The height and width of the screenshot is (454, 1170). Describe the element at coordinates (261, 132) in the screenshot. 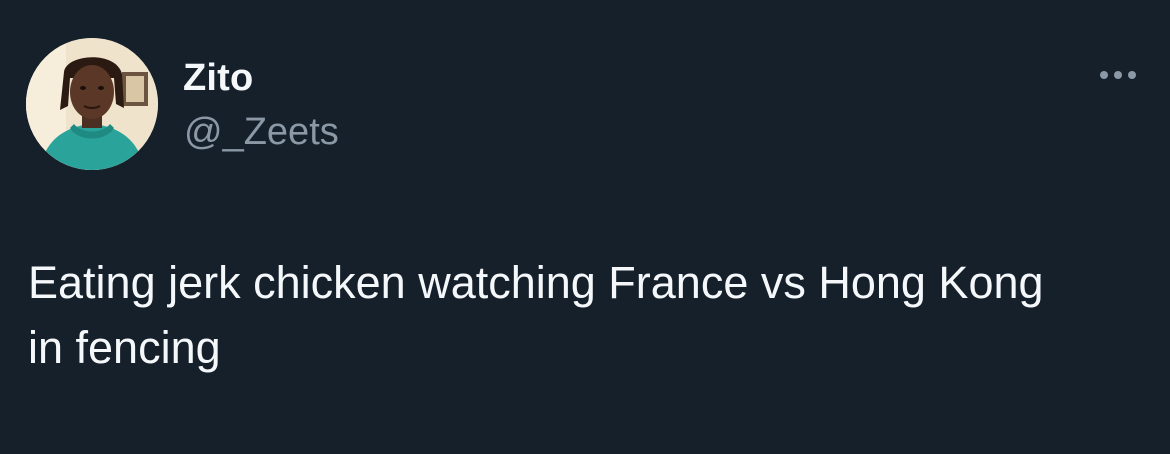

I see `author-handle: @_Zeets` at that location.